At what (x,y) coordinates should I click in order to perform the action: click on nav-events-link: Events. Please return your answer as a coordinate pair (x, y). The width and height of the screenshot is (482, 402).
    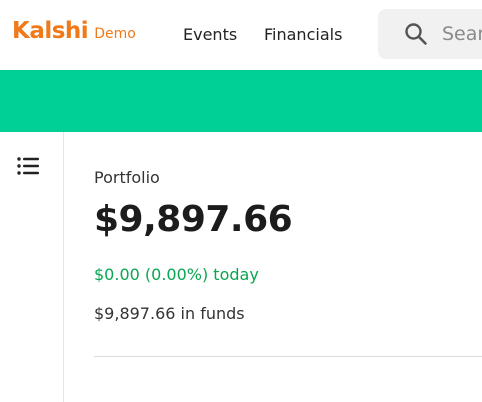
    Looking at the image, I should click on (210, 34).